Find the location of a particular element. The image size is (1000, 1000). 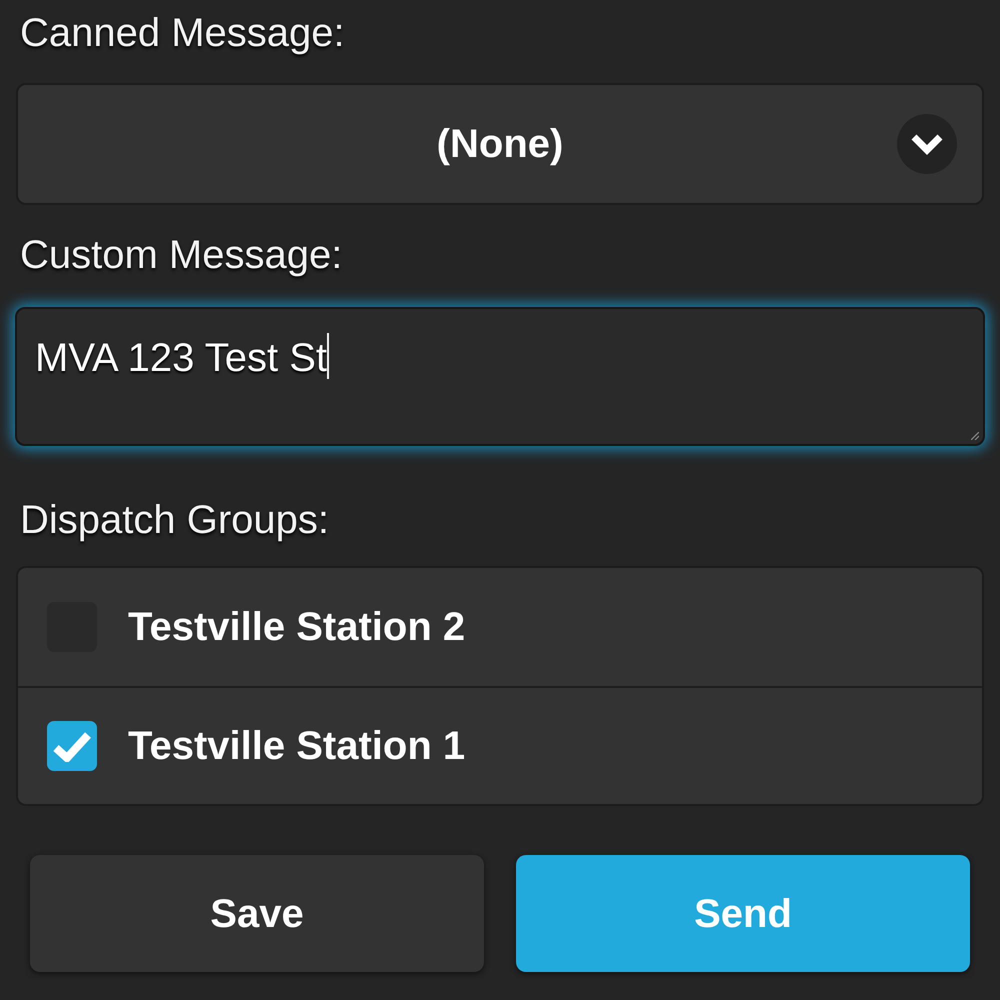

checkbox is located at coordinates (72, 746).